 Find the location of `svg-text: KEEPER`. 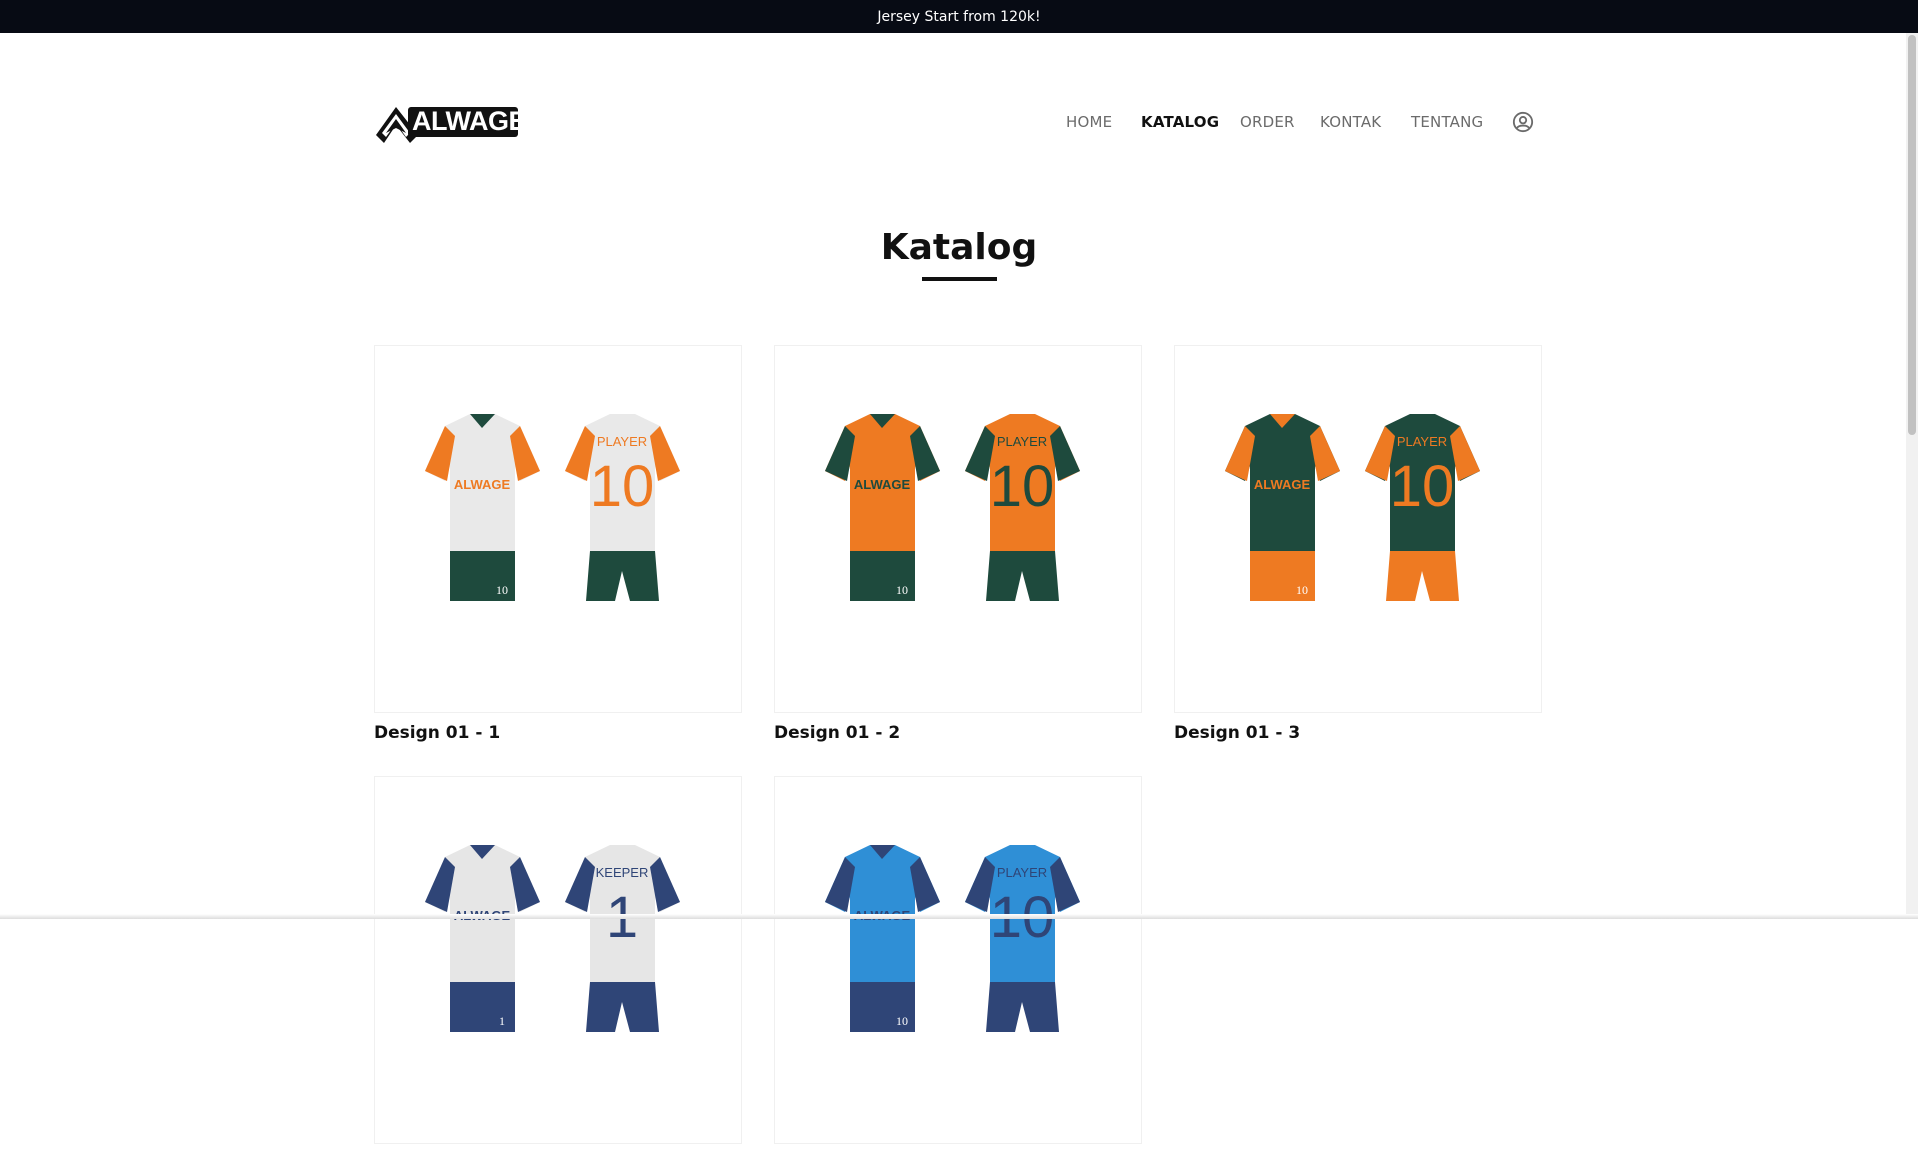

svg-text: KEEPER is located at coordinates (622, 872).